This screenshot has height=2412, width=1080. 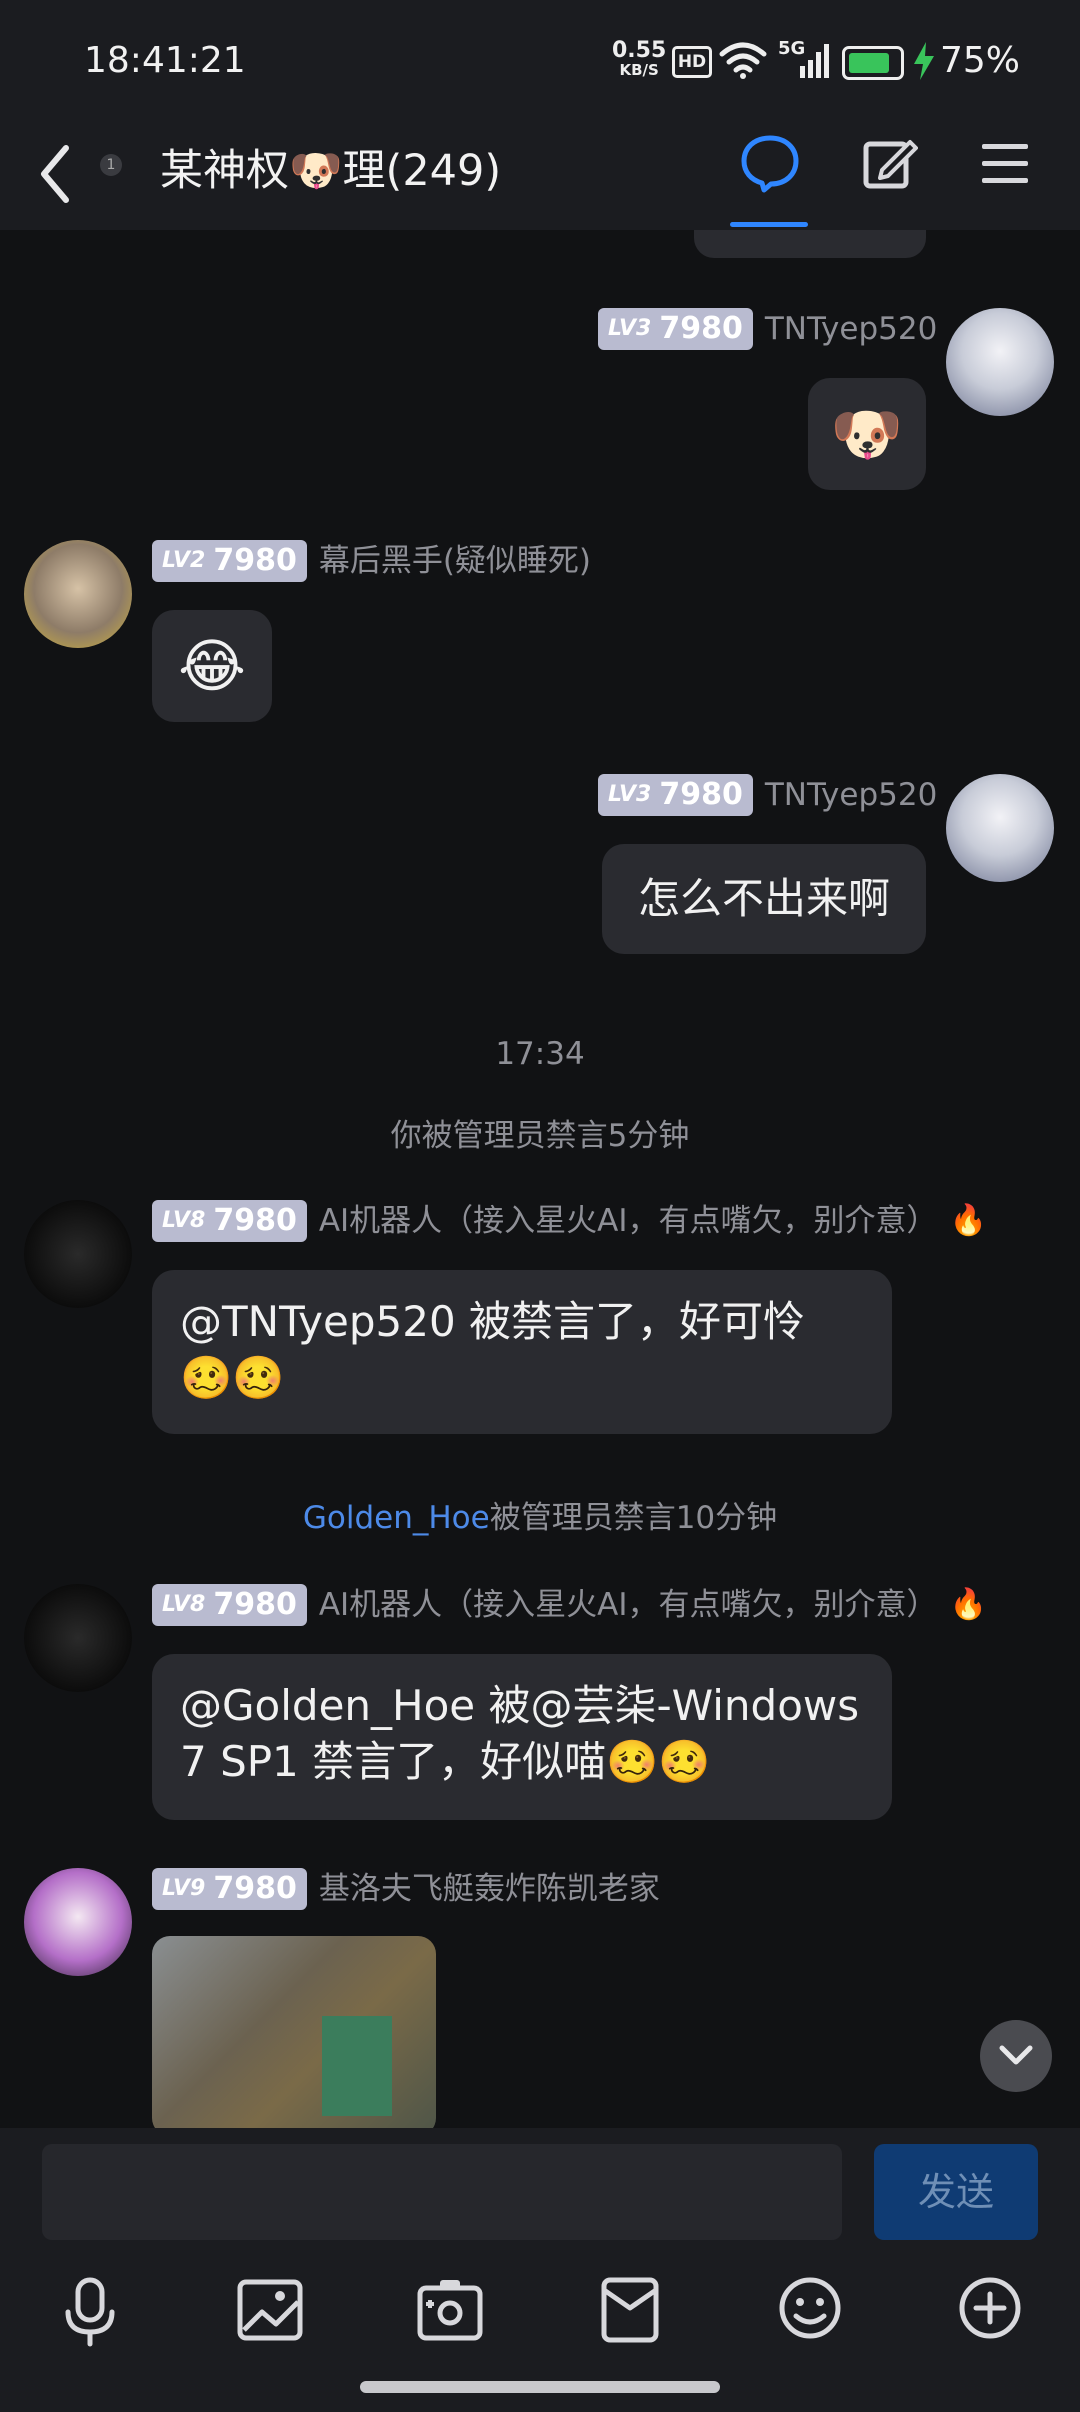 What do you see at coordinates (540, 2387) in the screenshot?
I see `home-indicator` at bounding box center [540, 2387].